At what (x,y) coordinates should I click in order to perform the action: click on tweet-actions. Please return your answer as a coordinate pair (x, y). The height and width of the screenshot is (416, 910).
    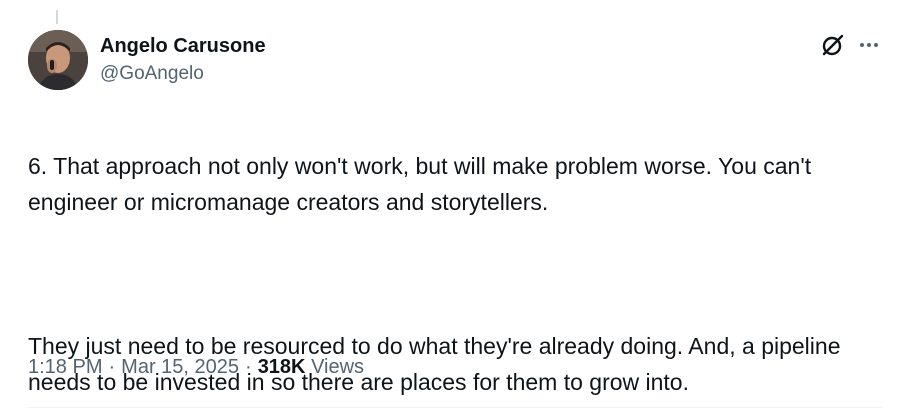
    Looking at the image, I should click on (851, 45).